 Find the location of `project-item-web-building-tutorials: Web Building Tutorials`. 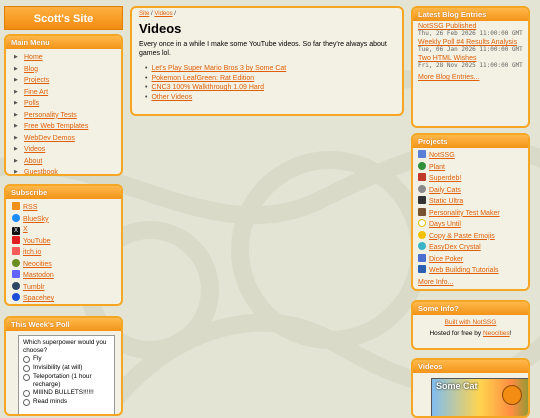

project-item-web-building-tutorials: Web Building Tutorials is located at coordinates (473, 271).